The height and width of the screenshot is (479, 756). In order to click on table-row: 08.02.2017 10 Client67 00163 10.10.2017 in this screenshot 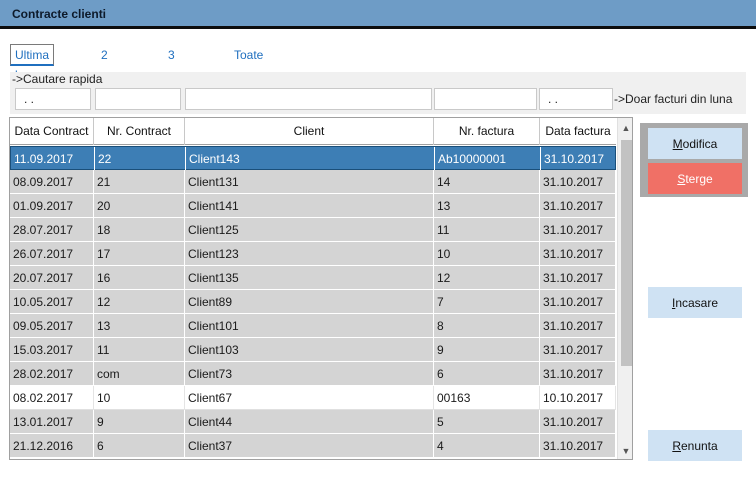, I will do `click(313, 398)`.